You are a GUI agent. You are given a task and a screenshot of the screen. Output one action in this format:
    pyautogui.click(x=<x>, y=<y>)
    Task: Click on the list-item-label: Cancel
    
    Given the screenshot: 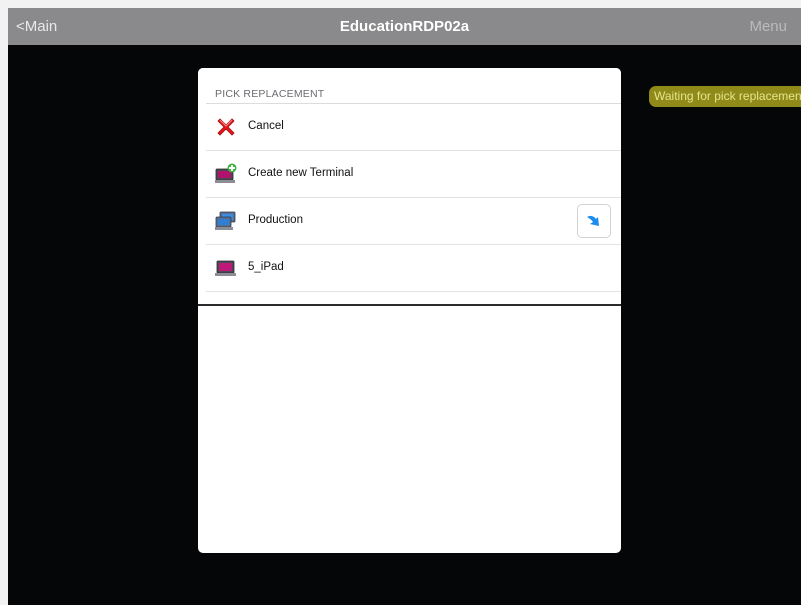 What is the action you would take?
    pyautogui.click(x=266, y=126)
    